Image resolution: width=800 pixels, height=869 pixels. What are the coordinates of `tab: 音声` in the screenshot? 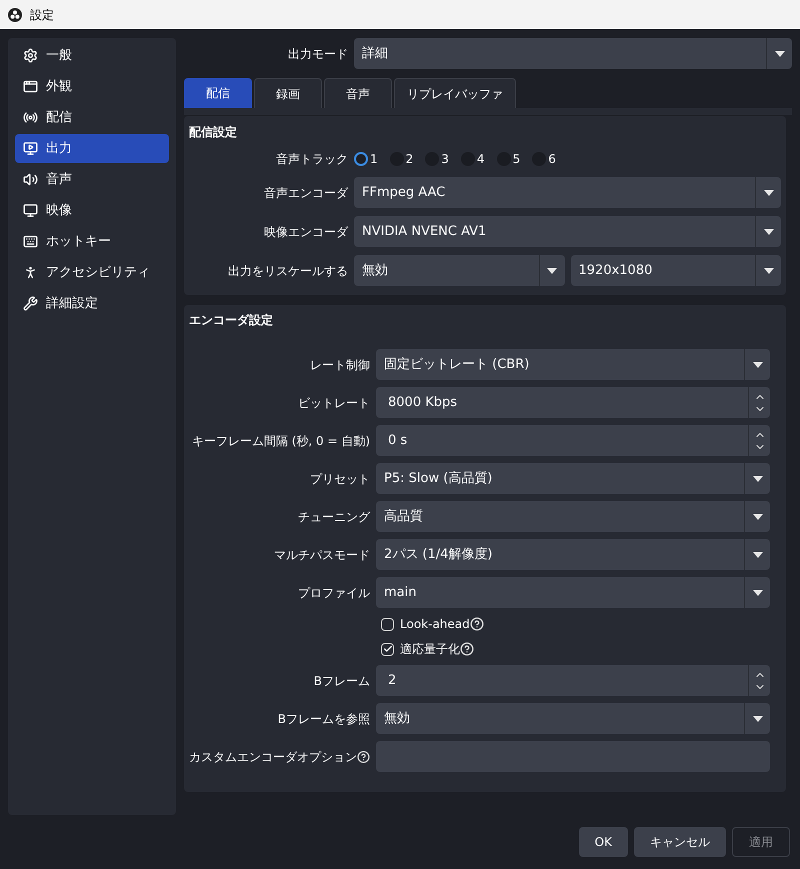 It's located at (358, 93).